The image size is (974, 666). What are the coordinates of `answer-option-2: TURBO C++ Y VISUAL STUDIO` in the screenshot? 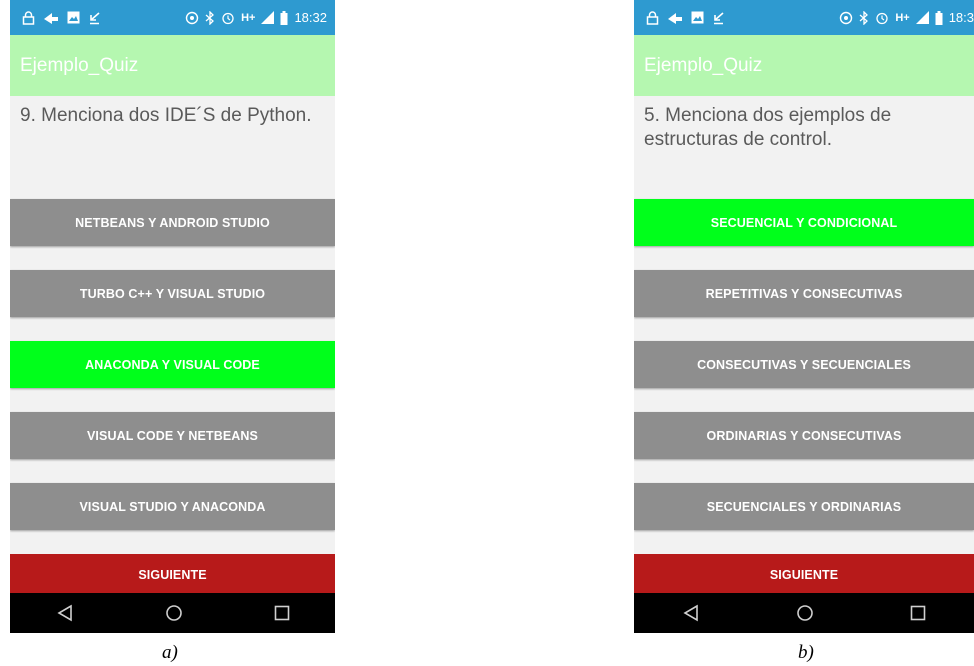 It's located at (172, 293).